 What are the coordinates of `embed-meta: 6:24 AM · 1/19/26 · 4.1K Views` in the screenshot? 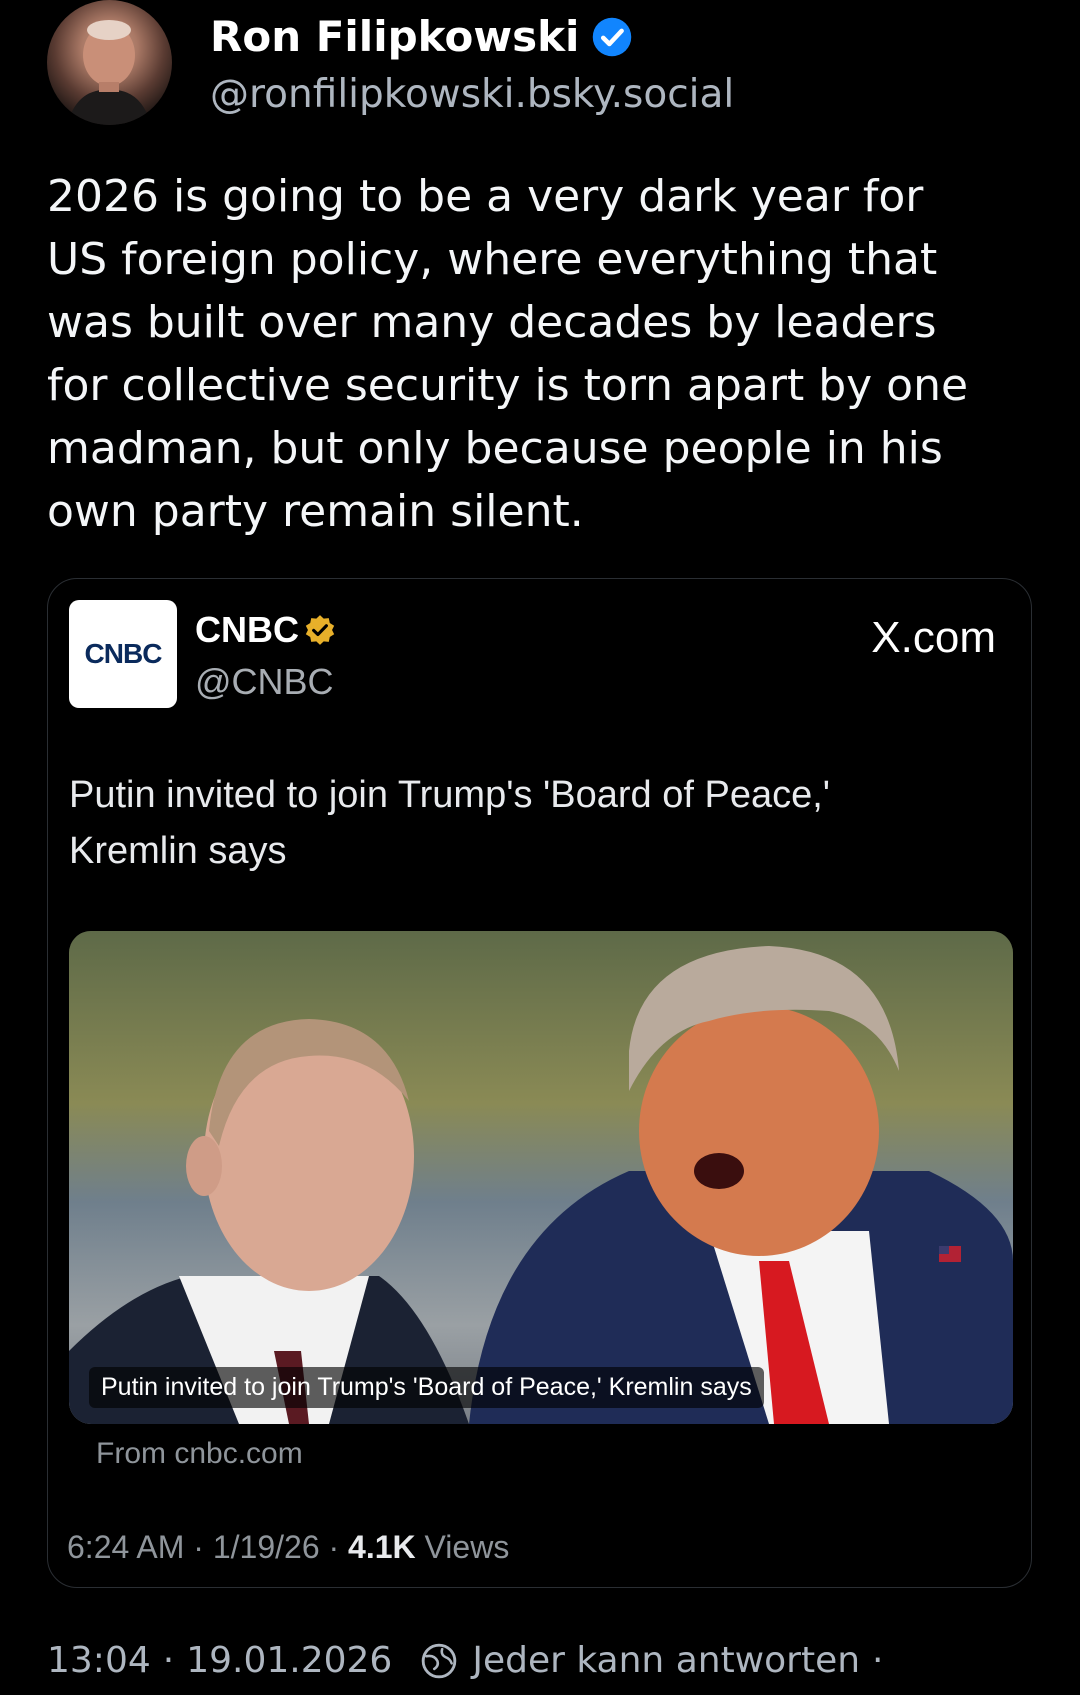 It's located at (288, 1547).